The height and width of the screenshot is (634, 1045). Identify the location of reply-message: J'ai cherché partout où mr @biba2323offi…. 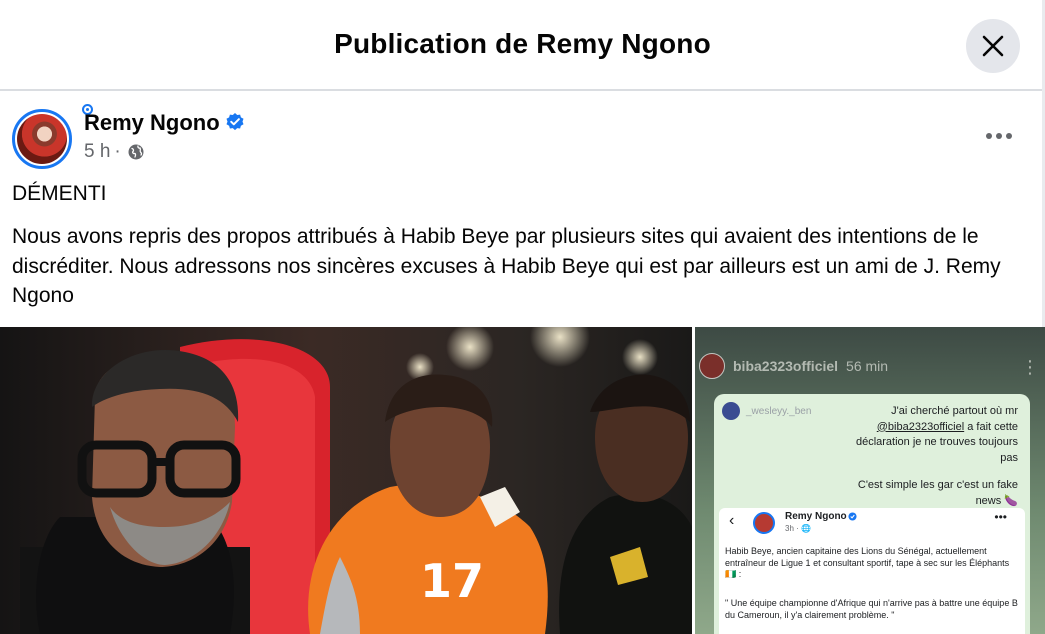
(933, 435).